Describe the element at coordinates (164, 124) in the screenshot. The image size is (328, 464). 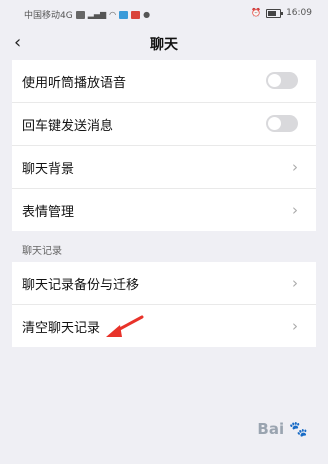
I see `setting-row-enter-to-send: 回车键发送消息` at that location.